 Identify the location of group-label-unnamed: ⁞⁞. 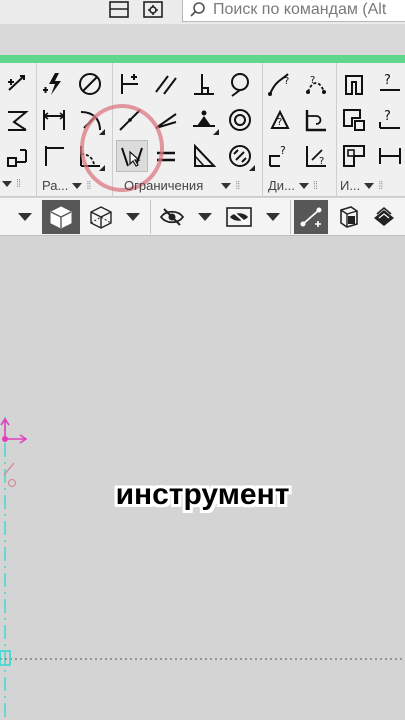
(11, 184).